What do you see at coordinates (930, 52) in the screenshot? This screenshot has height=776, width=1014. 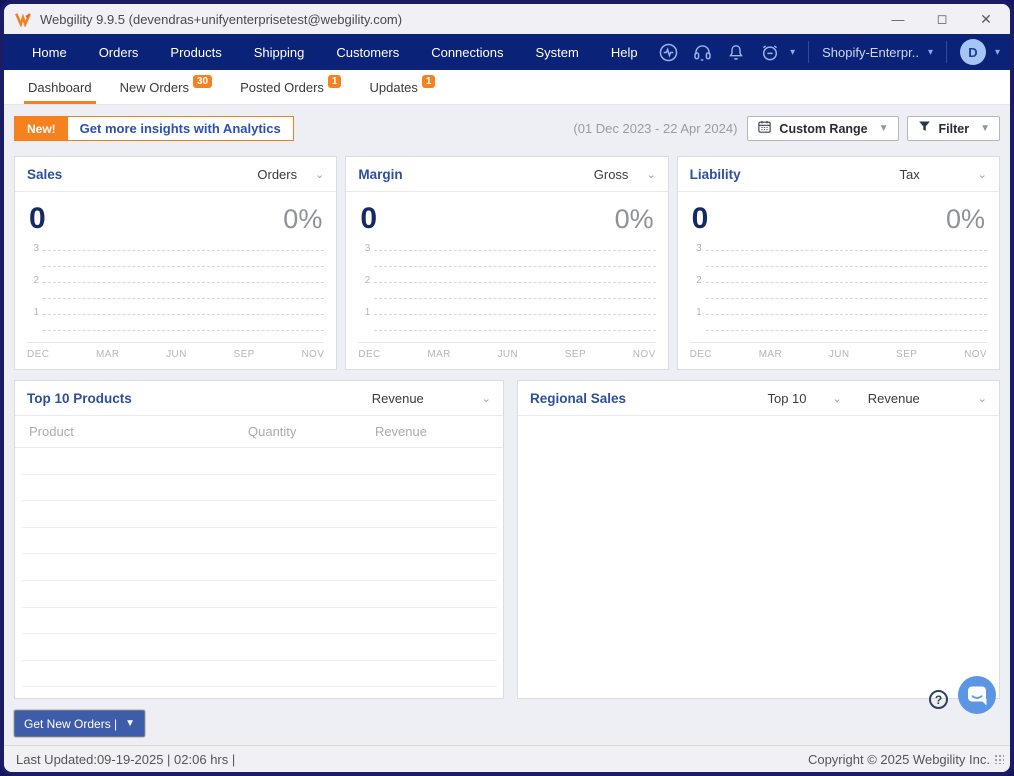 I see `store-dropdown-caret-icon: ▾` at bounding box center [930, 52].